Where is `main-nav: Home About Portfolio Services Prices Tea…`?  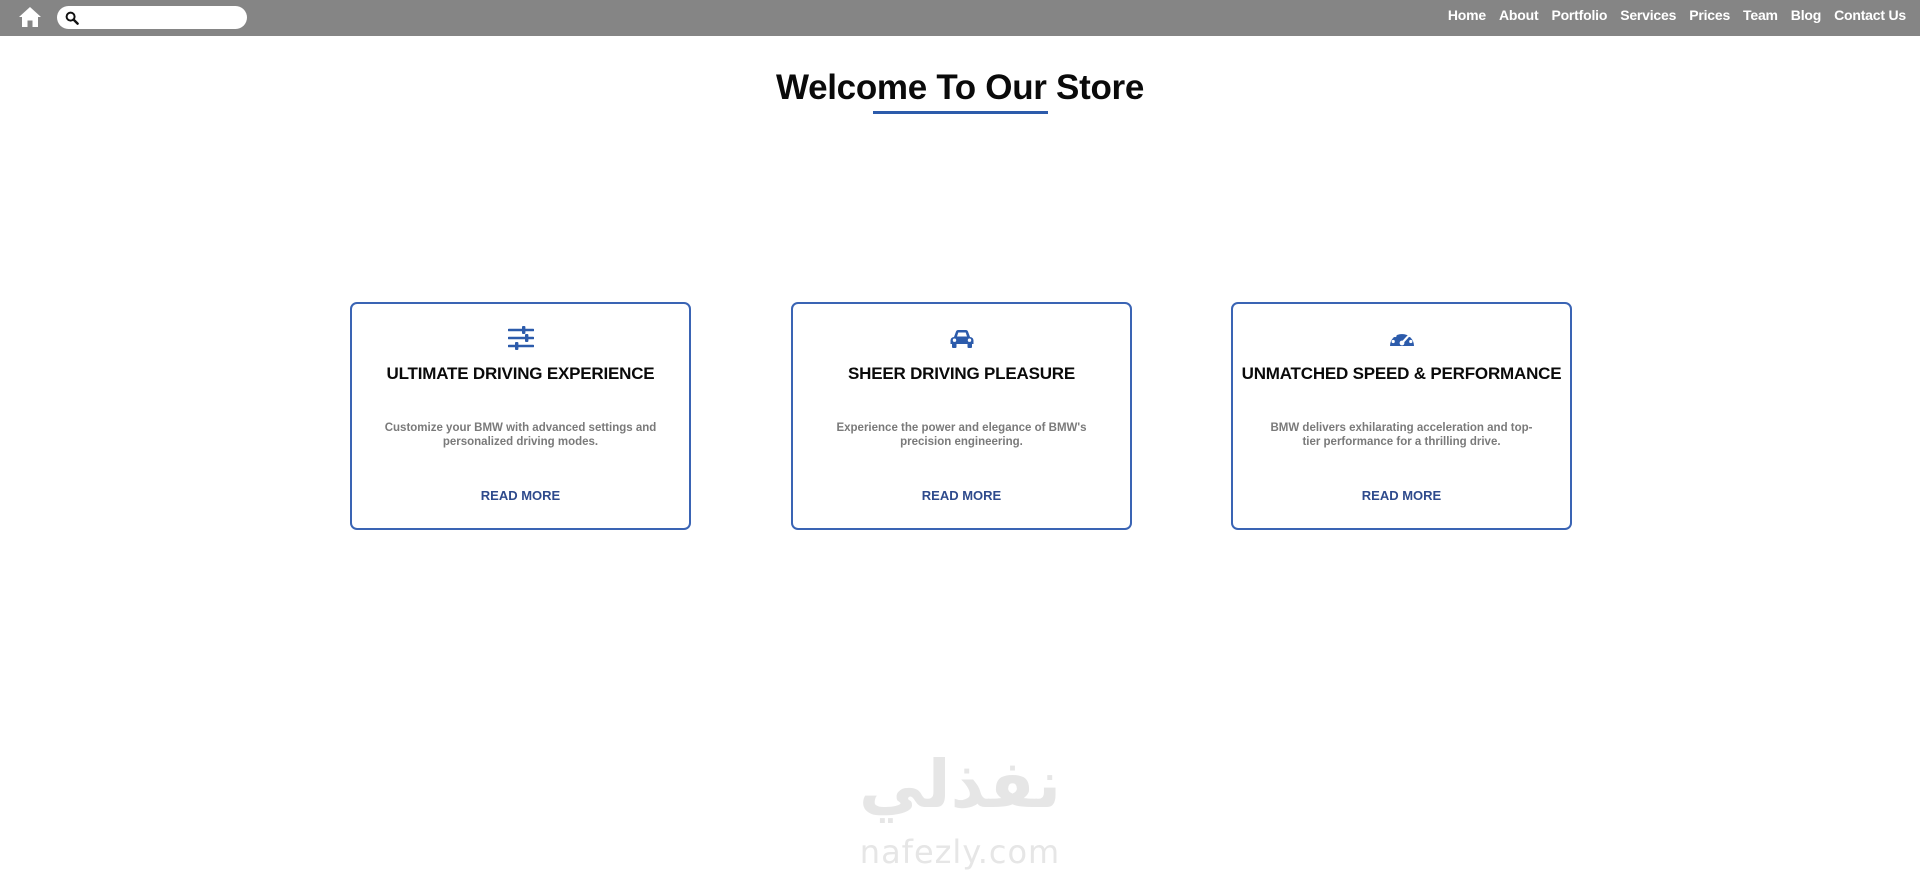
main-nav: Home About Portfolio Services Prices Tea… is located at coordinates (1677, 15).